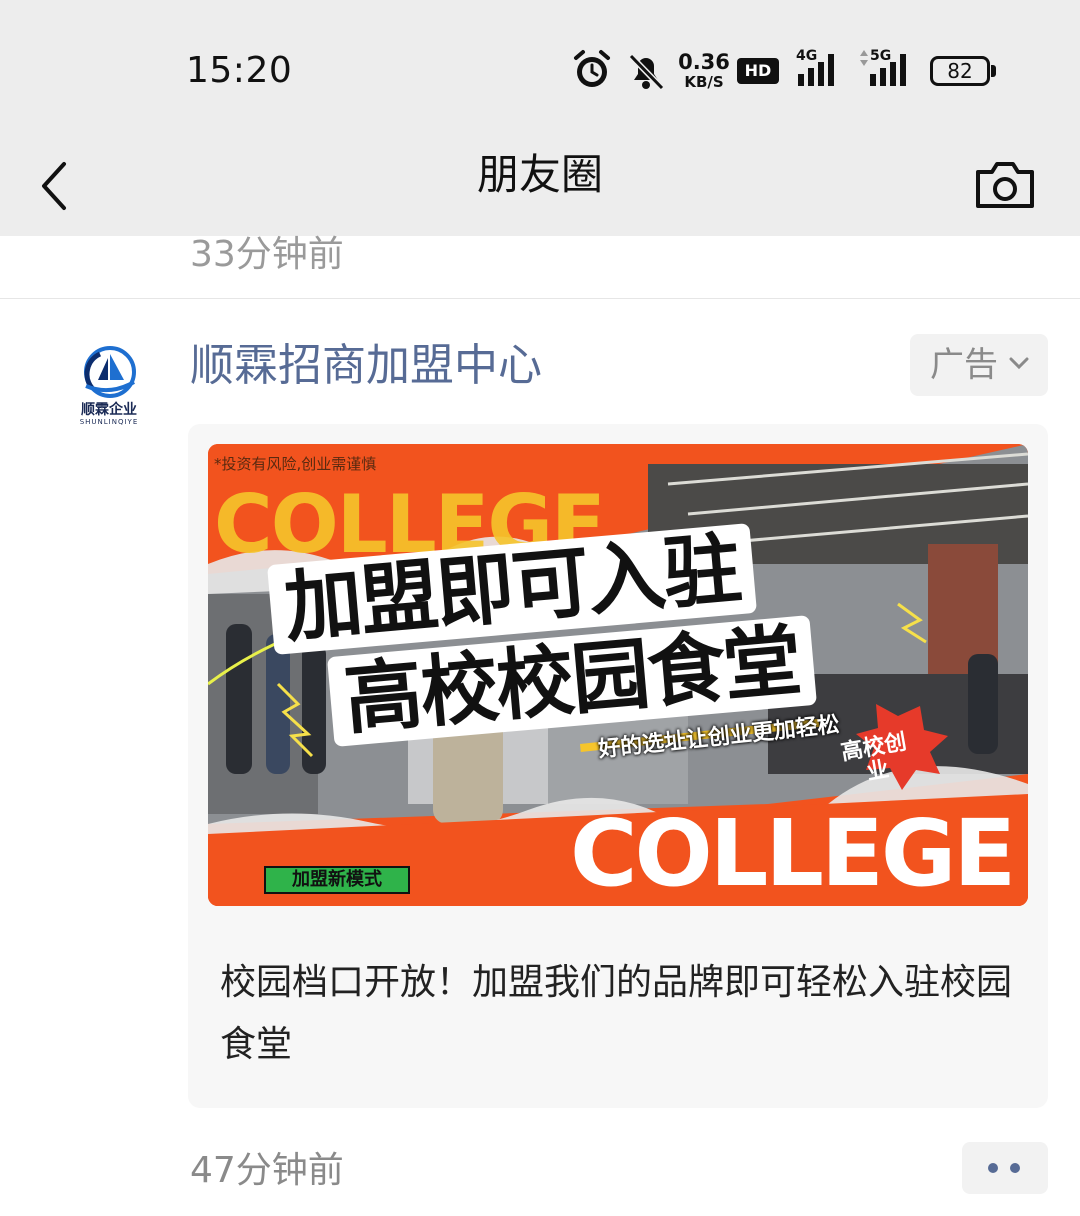  What do you see at coordinates (993, 71) in the screenshot?
I see `battery-tip` at bounding box center [993, 71].